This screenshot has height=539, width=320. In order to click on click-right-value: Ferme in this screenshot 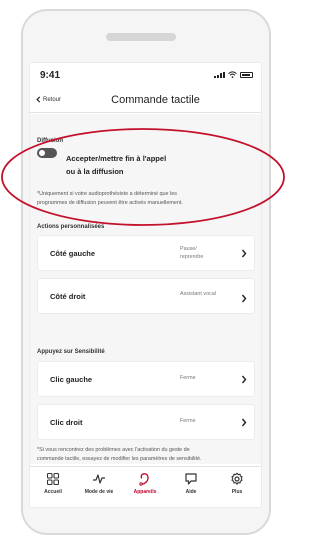, I will do `click(188, 421)`.